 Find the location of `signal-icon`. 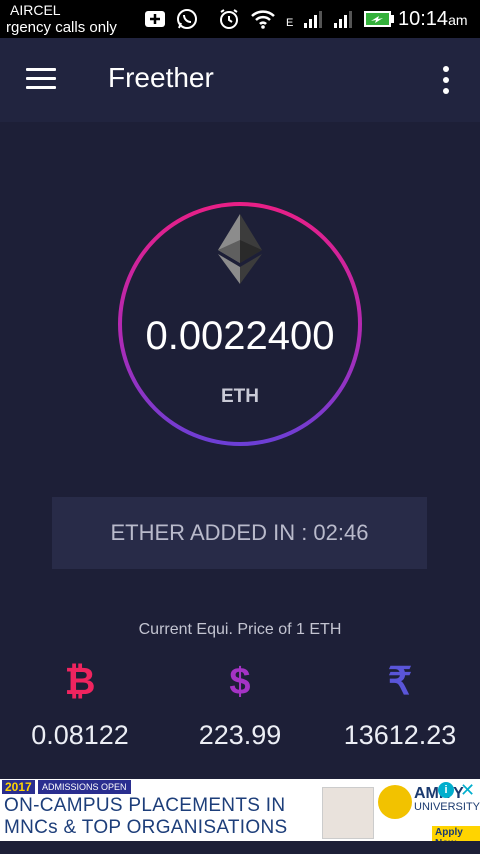

signal-icon is located at coordinates (313, 19).